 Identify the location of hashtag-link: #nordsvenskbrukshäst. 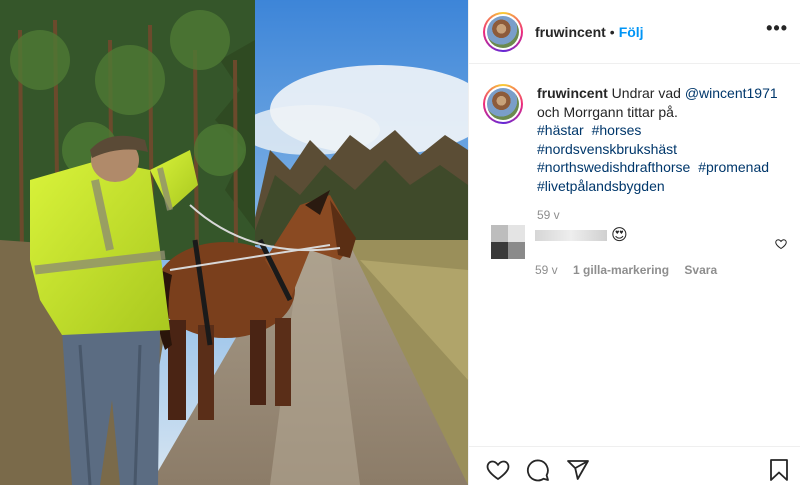
(607, 149).